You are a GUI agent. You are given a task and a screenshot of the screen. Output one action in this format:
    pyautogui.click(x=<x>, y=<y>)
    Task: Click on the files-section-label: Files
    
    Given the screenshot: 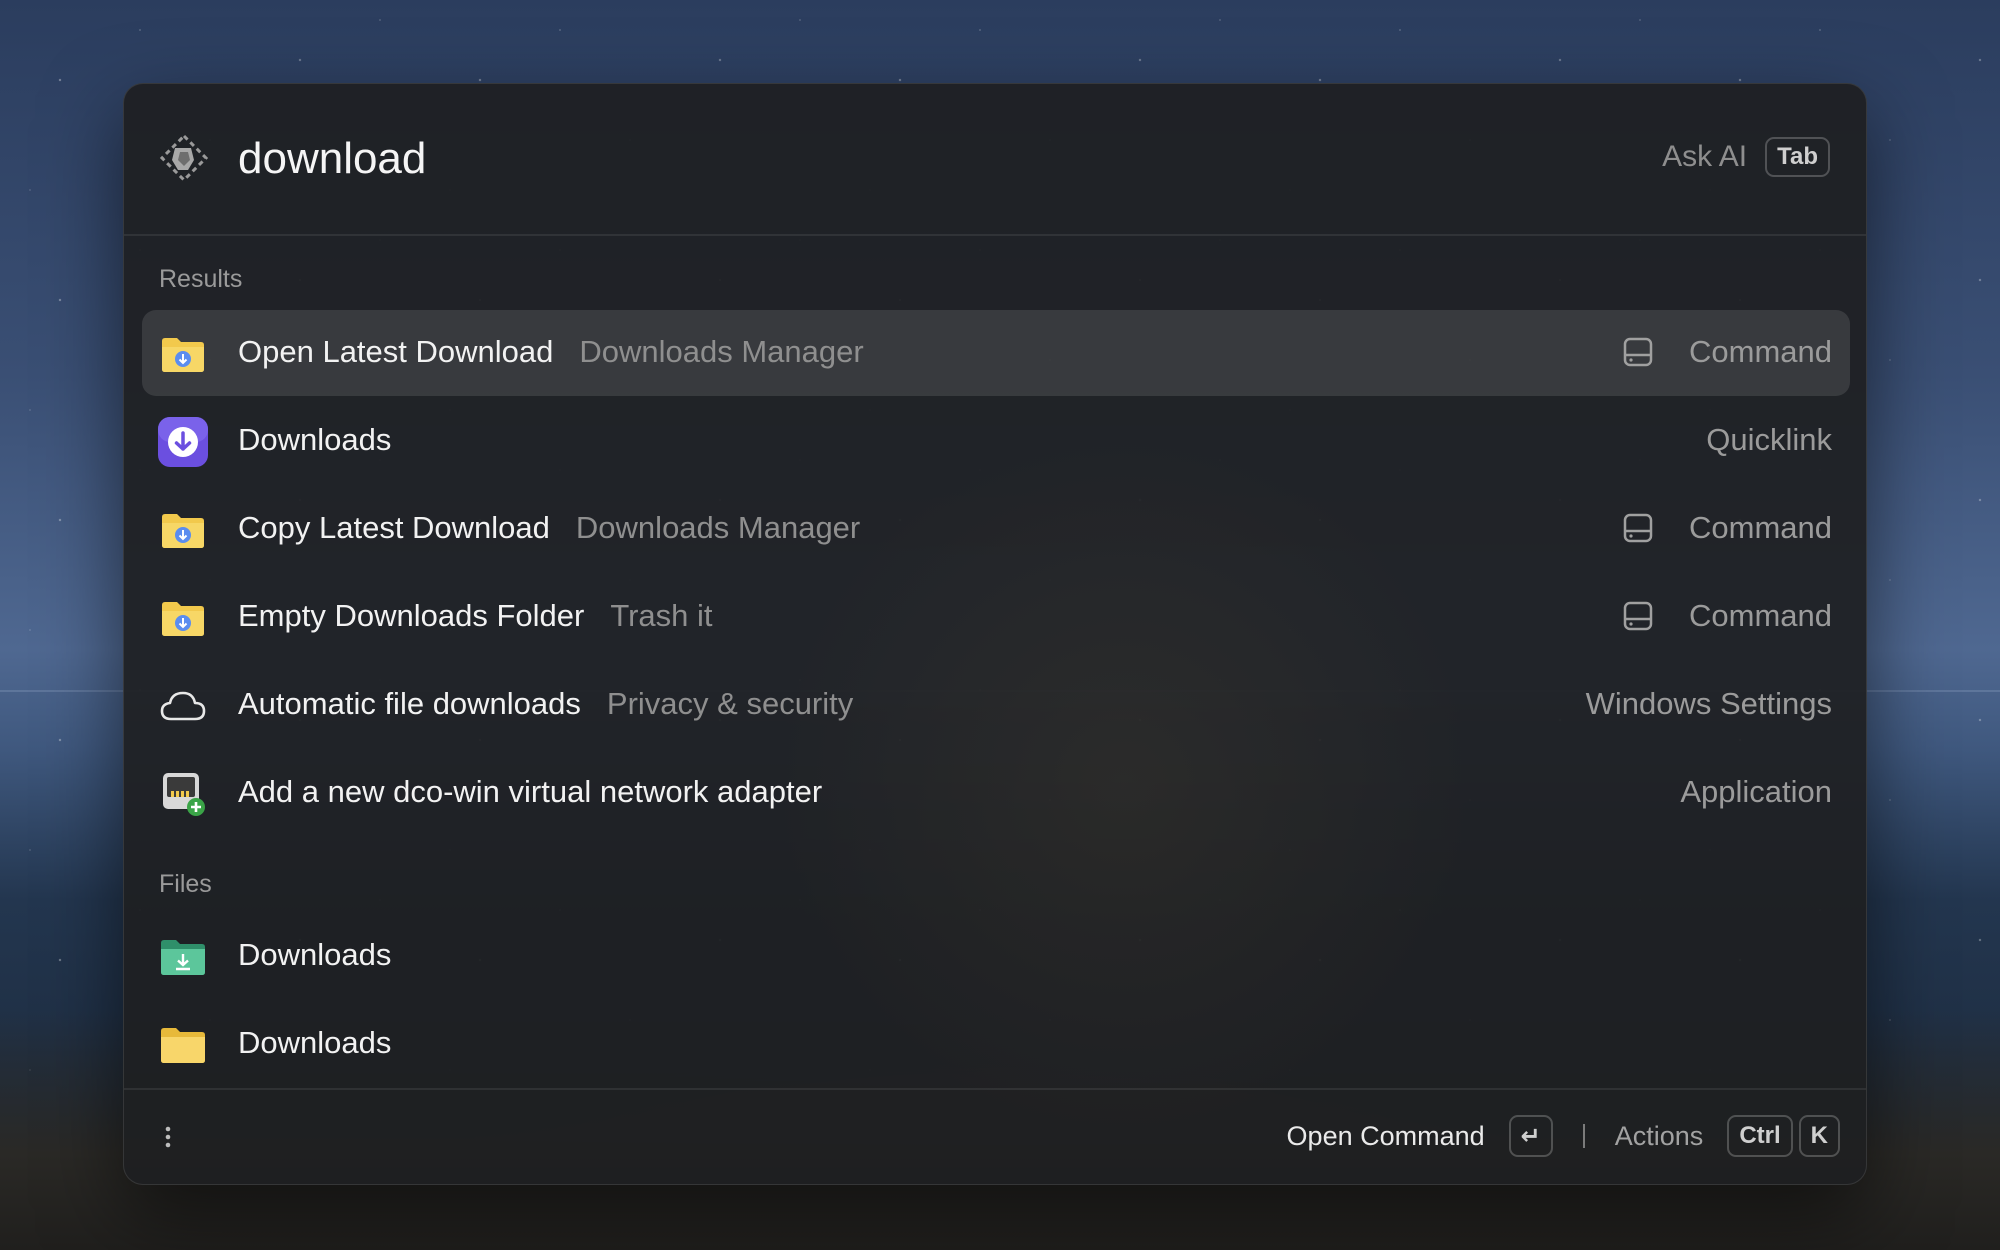 What is the action you would take?
    pyautogui.click(x=185, y=884)
    